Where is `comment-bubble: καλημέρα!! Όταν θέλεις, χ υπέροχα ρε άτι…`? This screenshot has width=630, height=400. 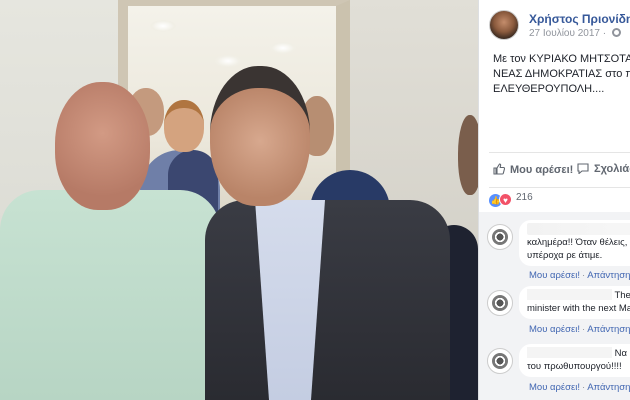
comment-bubble: καλημέρα!! Όταν θέλεις, χ υπέροχα ρε άτι… is located at coordinates (574, 243).